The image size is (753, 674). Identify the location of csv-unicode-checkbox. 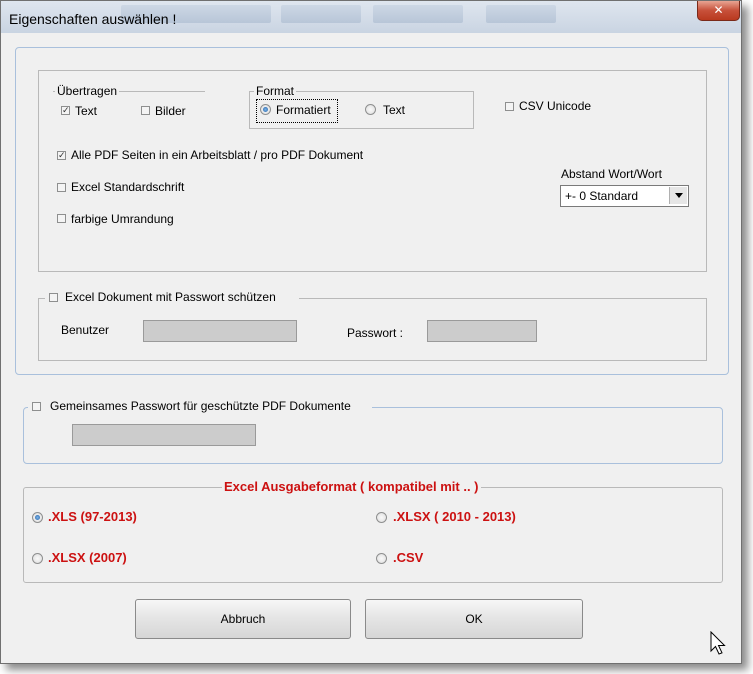
(509, 106).